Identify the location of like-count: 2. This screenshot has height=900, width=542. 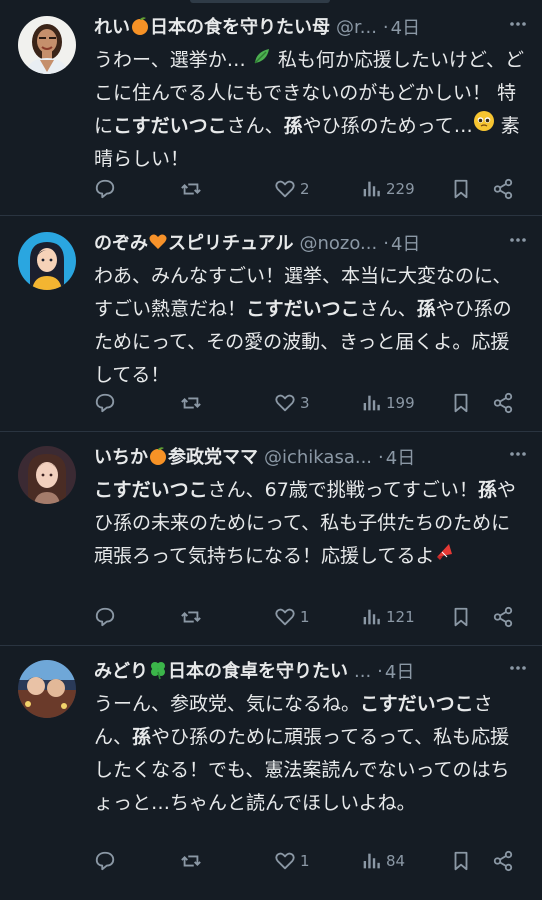
(305, 189).